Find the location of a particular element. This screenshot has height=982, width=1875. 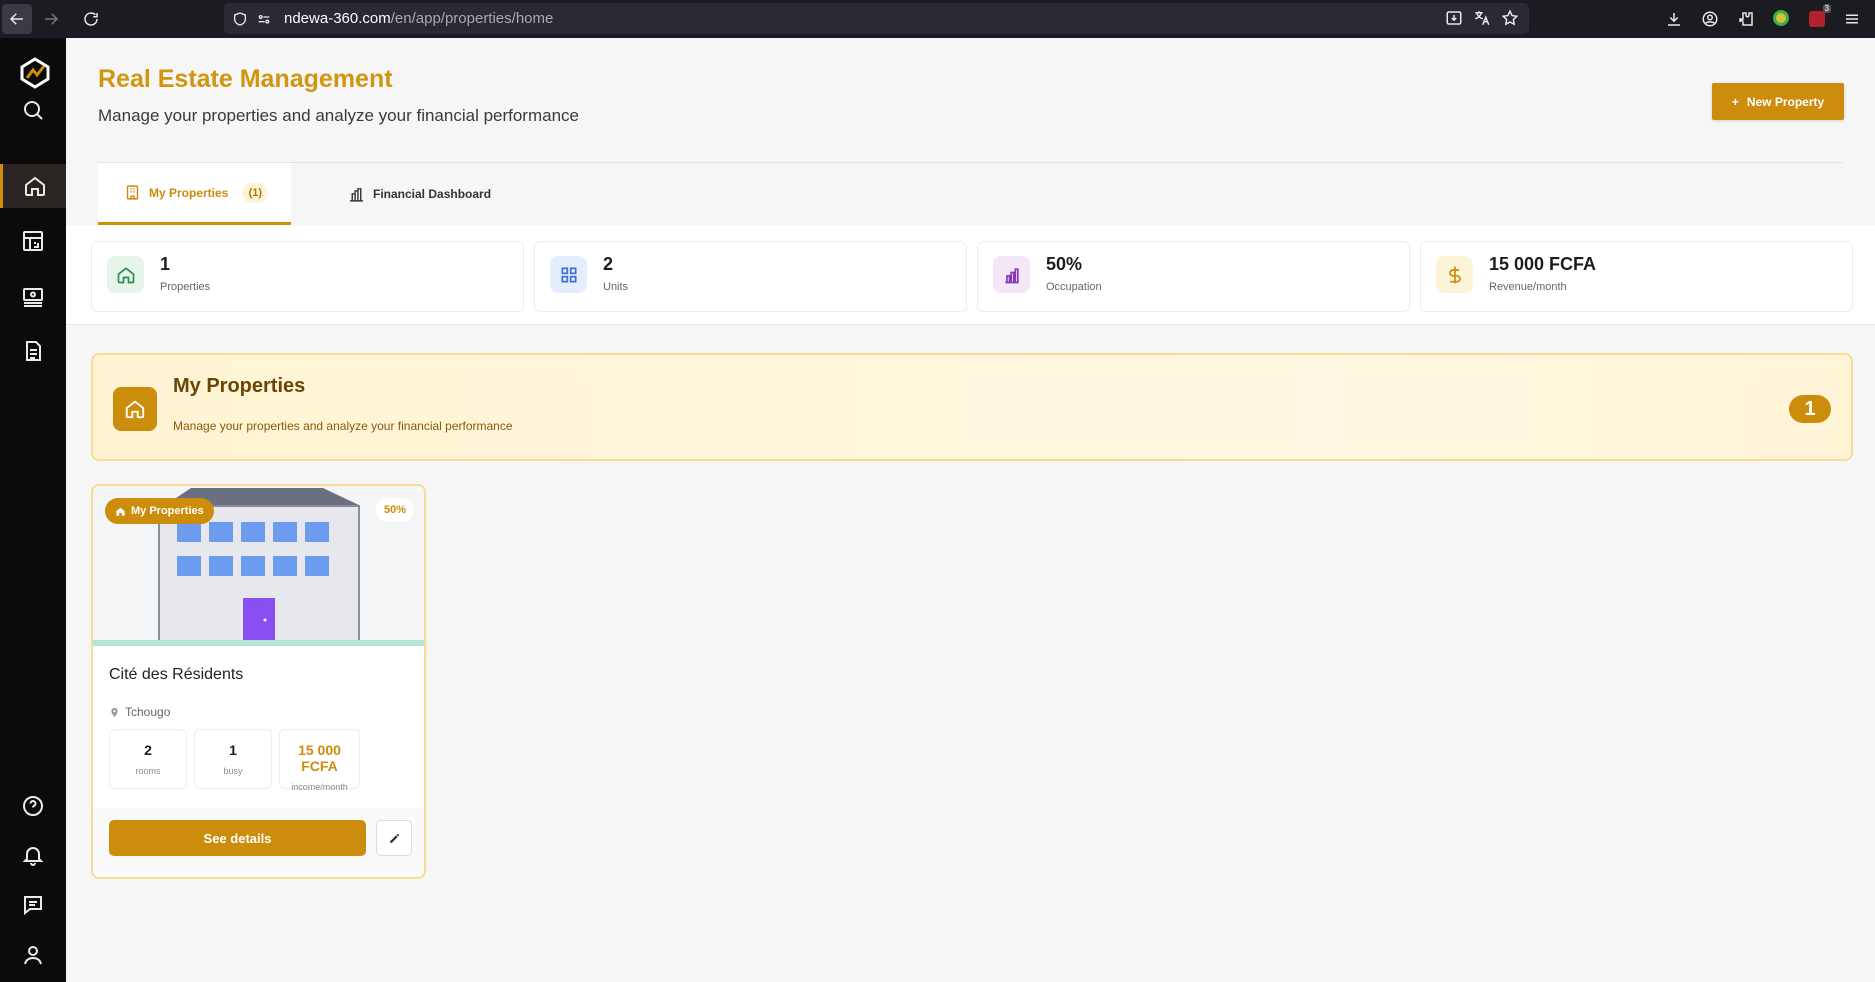

property-location: Tchougo is located at coordinates (139, 712).